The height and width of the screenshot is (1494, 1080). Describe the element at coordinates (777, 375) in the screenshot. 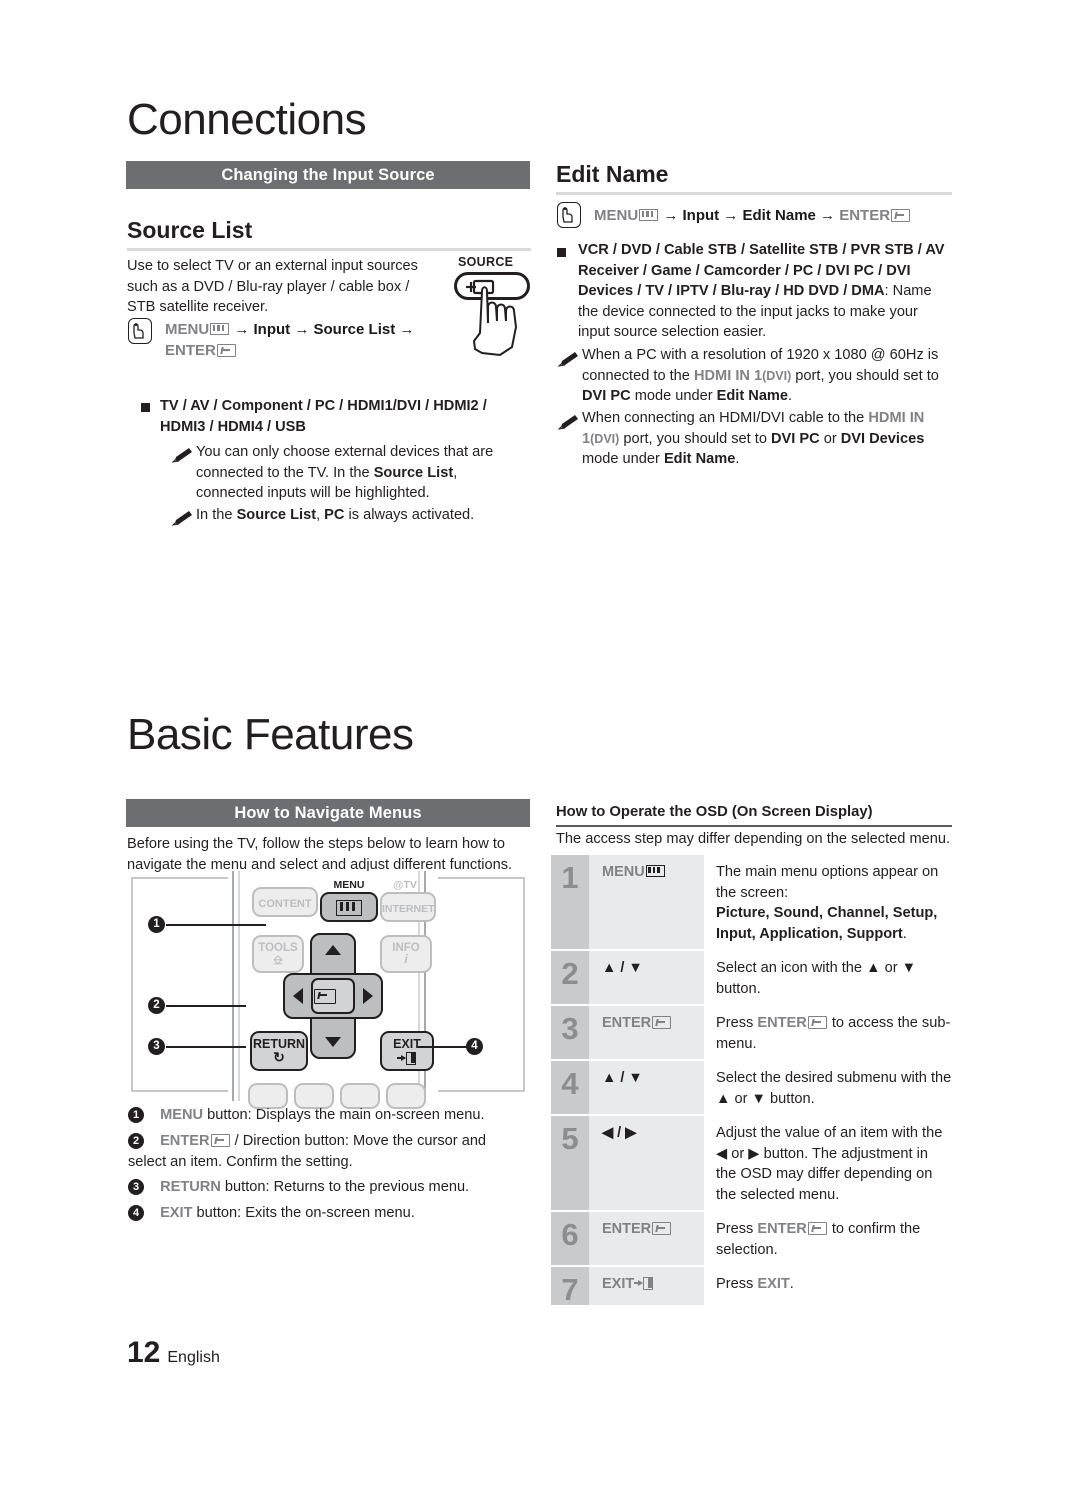

I see `en-note1-gray2: (DVI)` at that location.